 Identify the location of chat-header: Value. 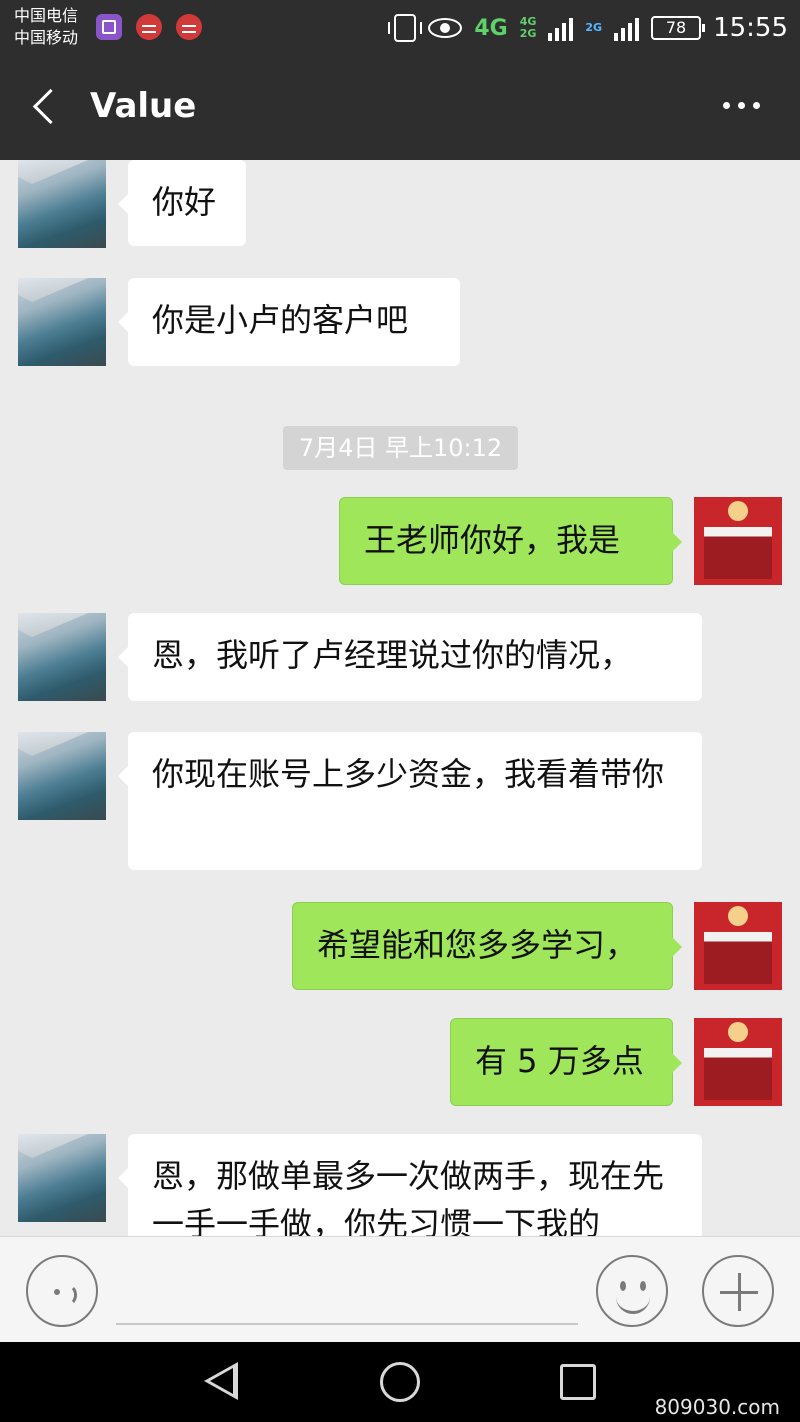
(400, 108).